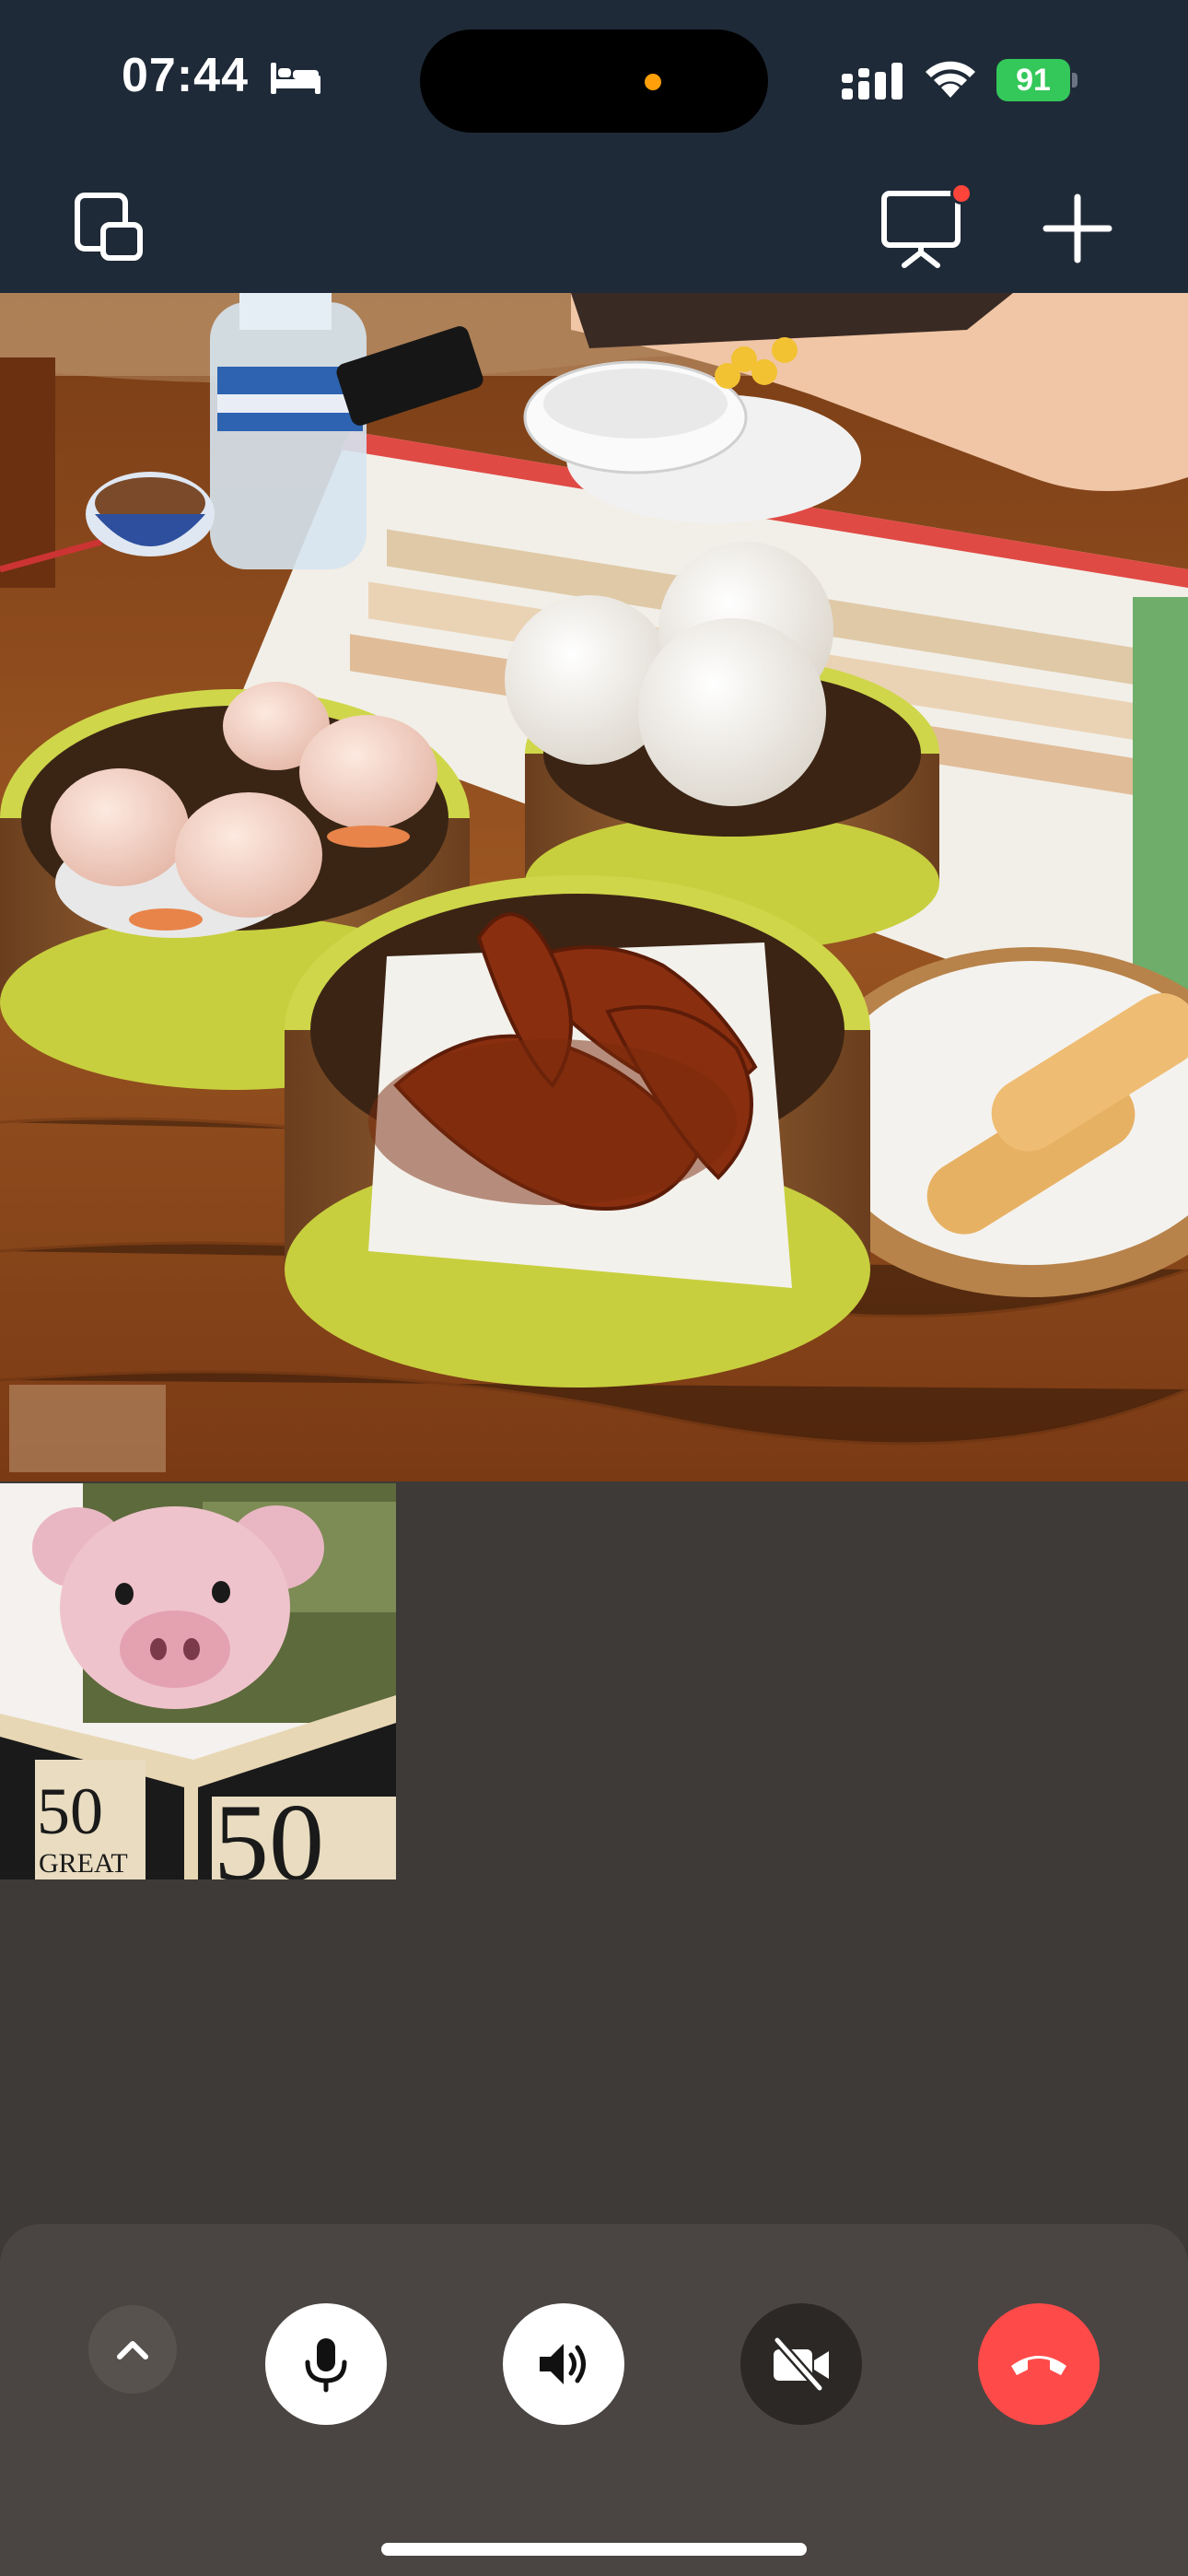 Image resolution: width=1188 pixels, height=2576 pixels. Describe the element at coordinates (926, 225) in the screenshot. I see `share-screen-button` at that location.